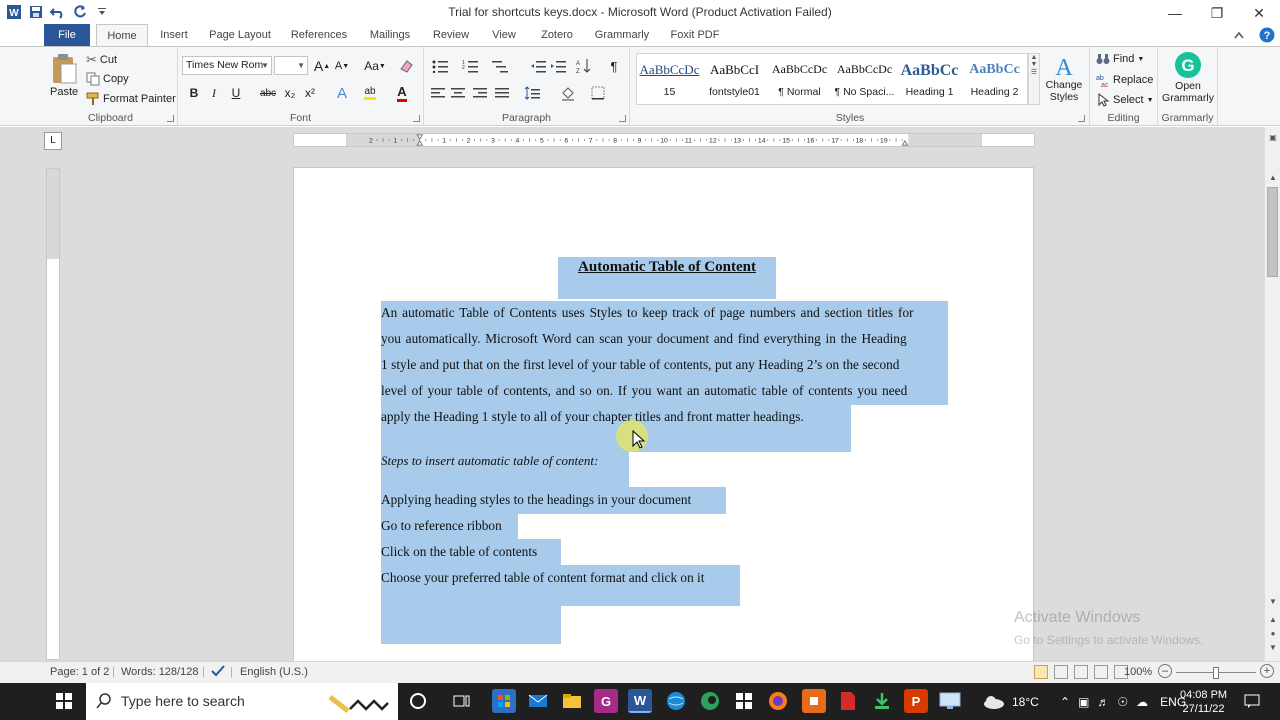  What do you see at coordinates (471, 552) in the screenshot?
I see `list-item: Click on the table of contents` at bounding box center [471, 552].